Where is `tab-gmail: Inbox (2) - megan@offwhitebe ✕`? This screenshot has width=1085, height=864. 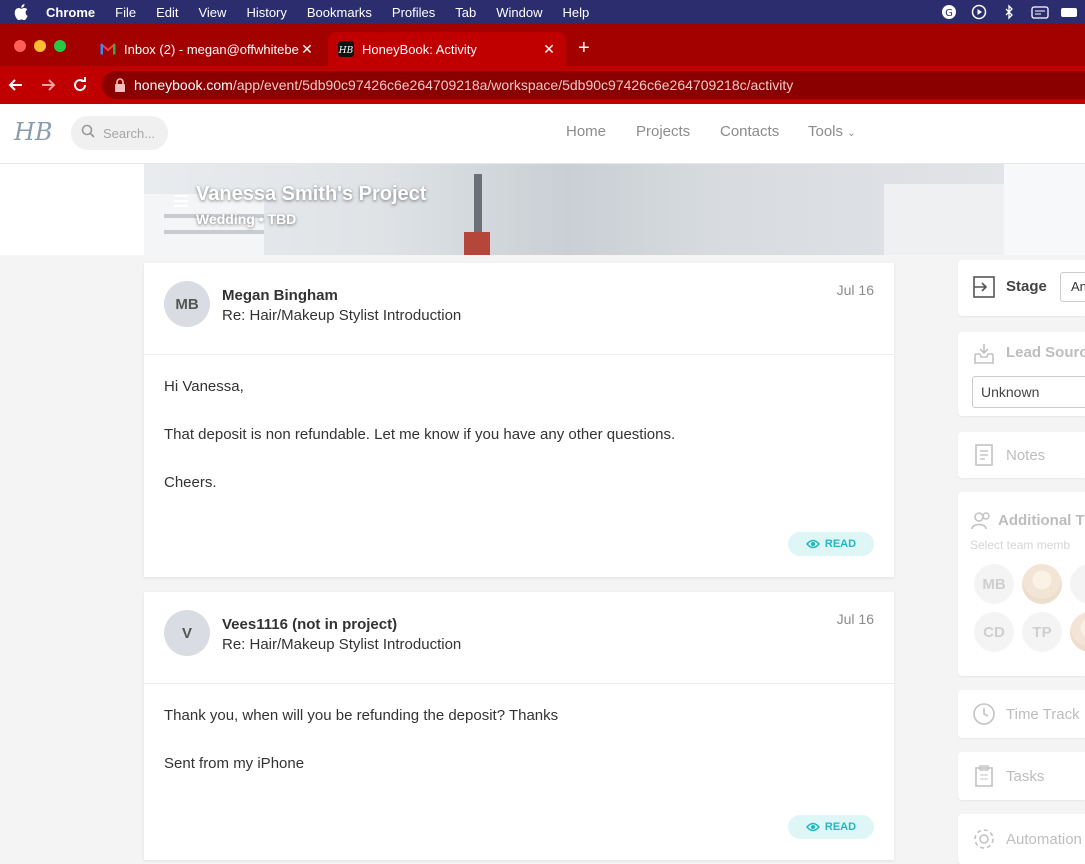 tab-gmail: Inbox (2) - megan@offwhitebe ✕ is located at coordinates (207, 49).